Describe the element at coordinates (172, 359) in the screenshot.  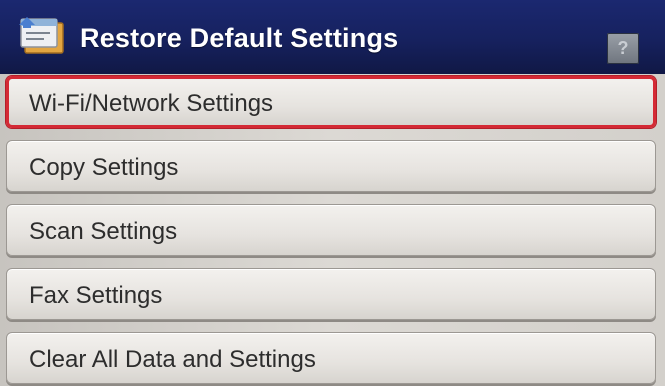
I see `menu-item-label: Clear All Data and Settings` at that location.